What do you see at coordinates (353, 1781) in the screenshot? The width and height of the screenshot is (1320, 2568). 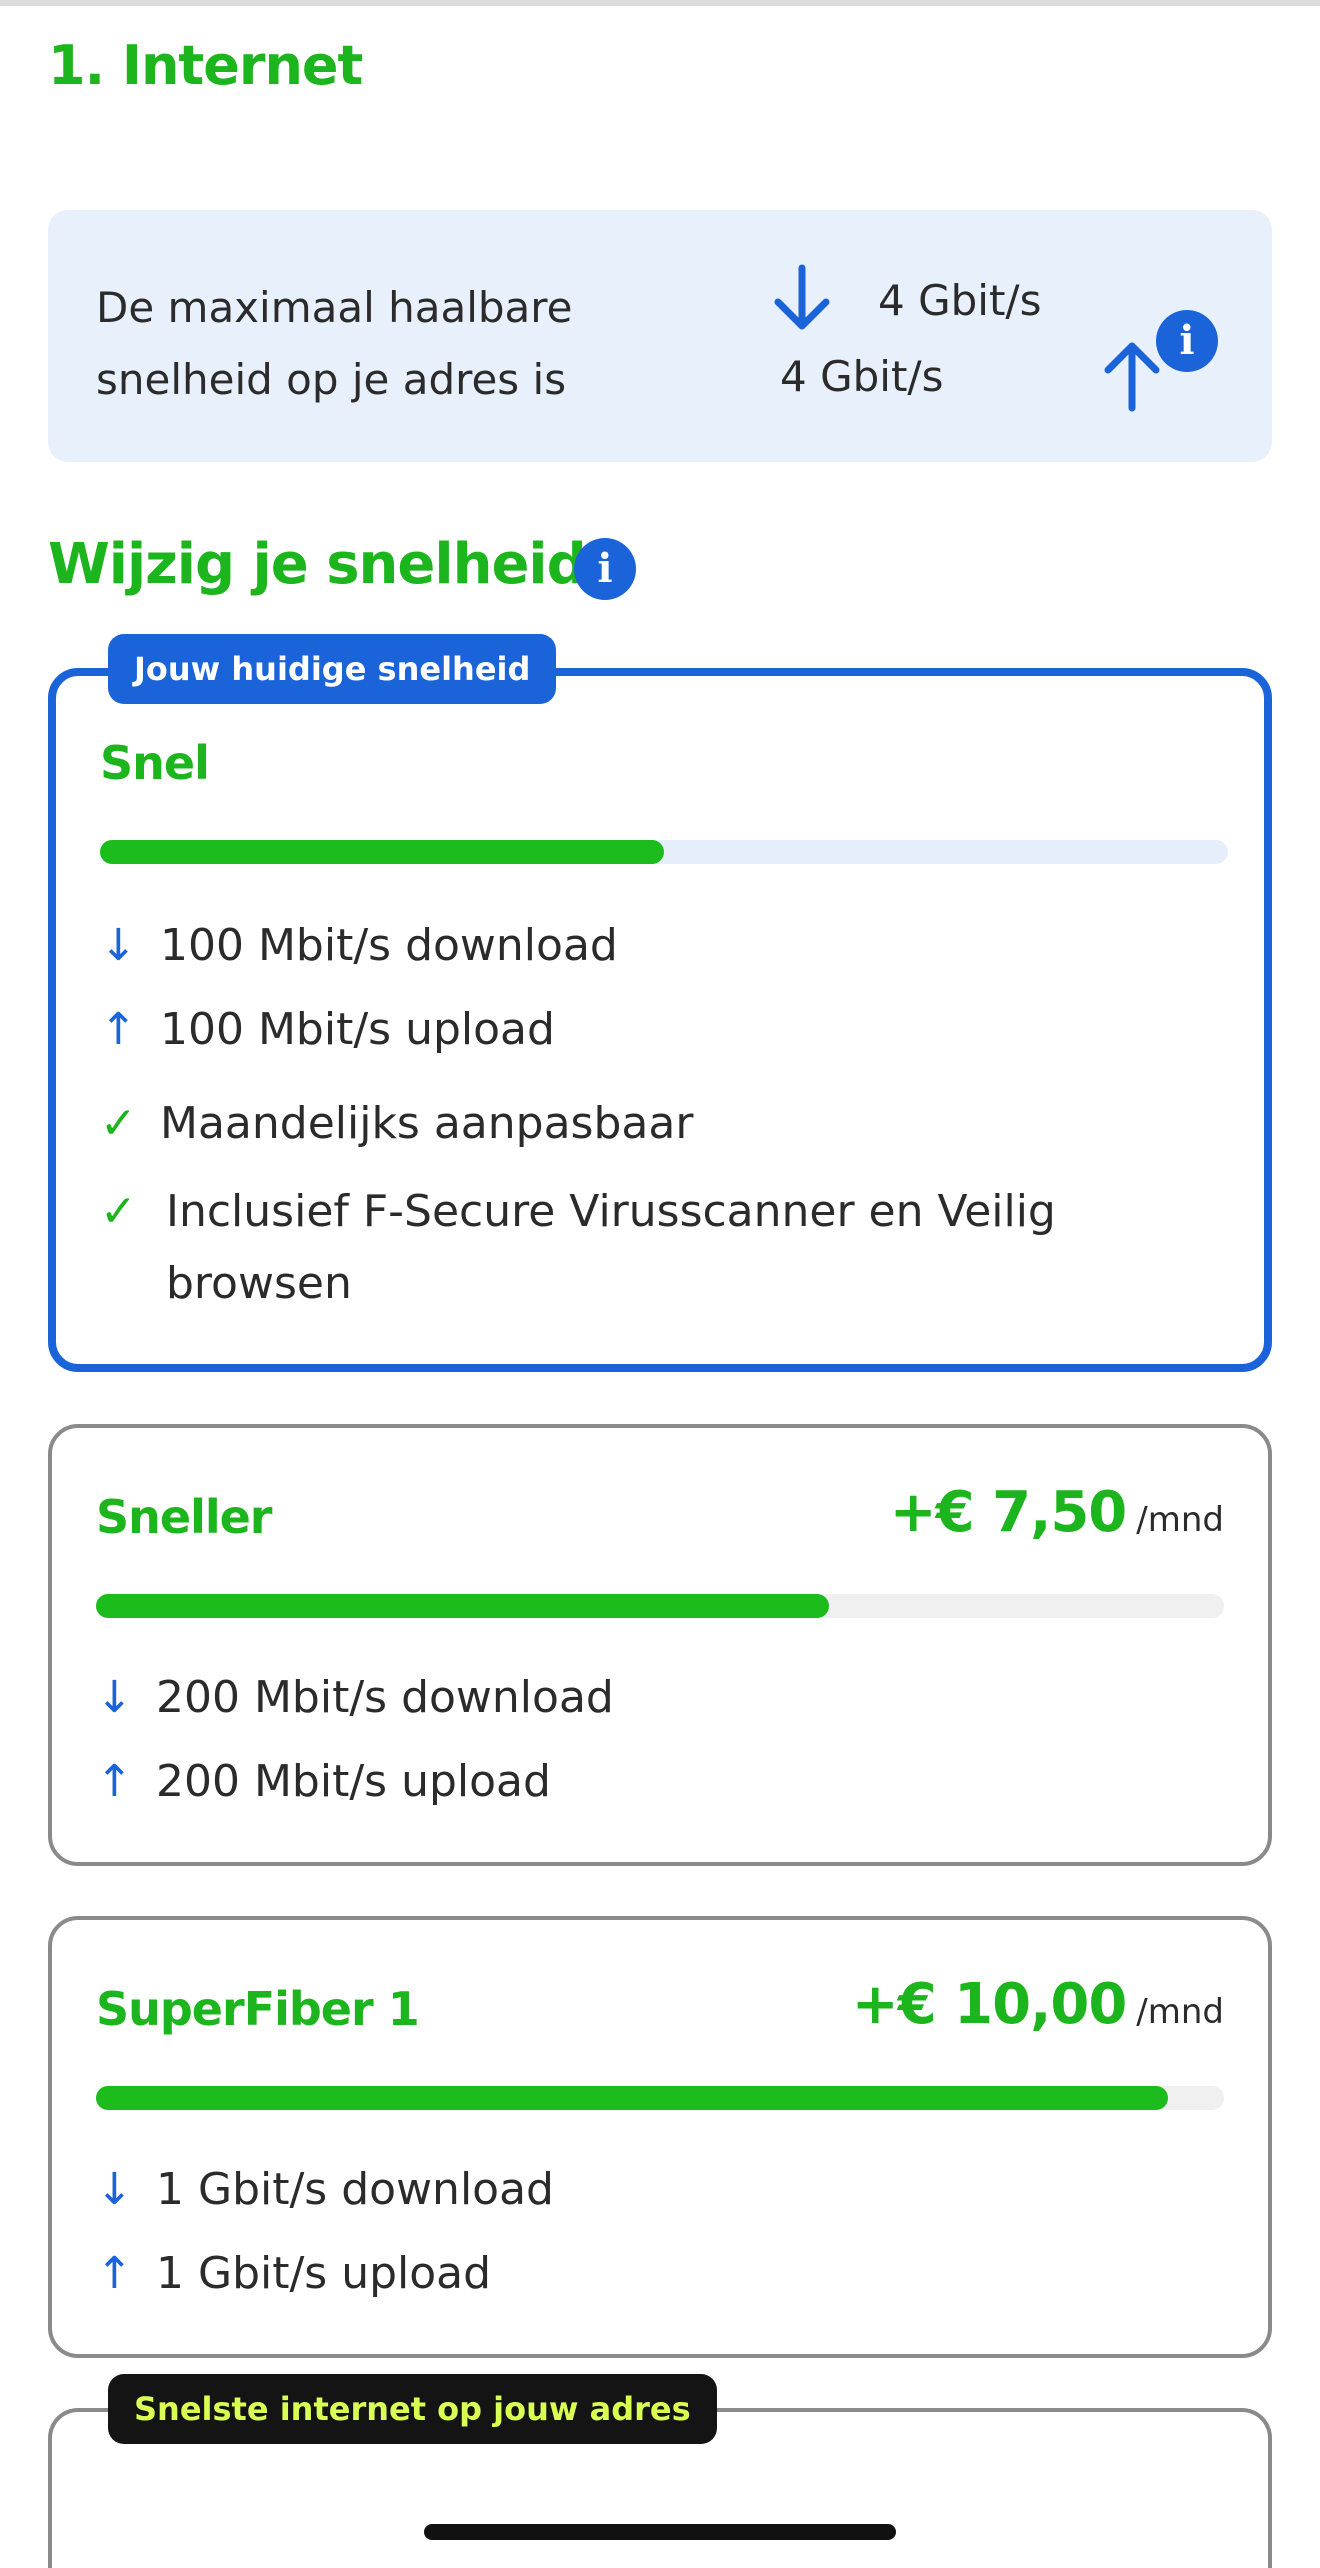 I see `upload-speed-label: 200 Mbit/s upload` at bounding box center [353, 1781].